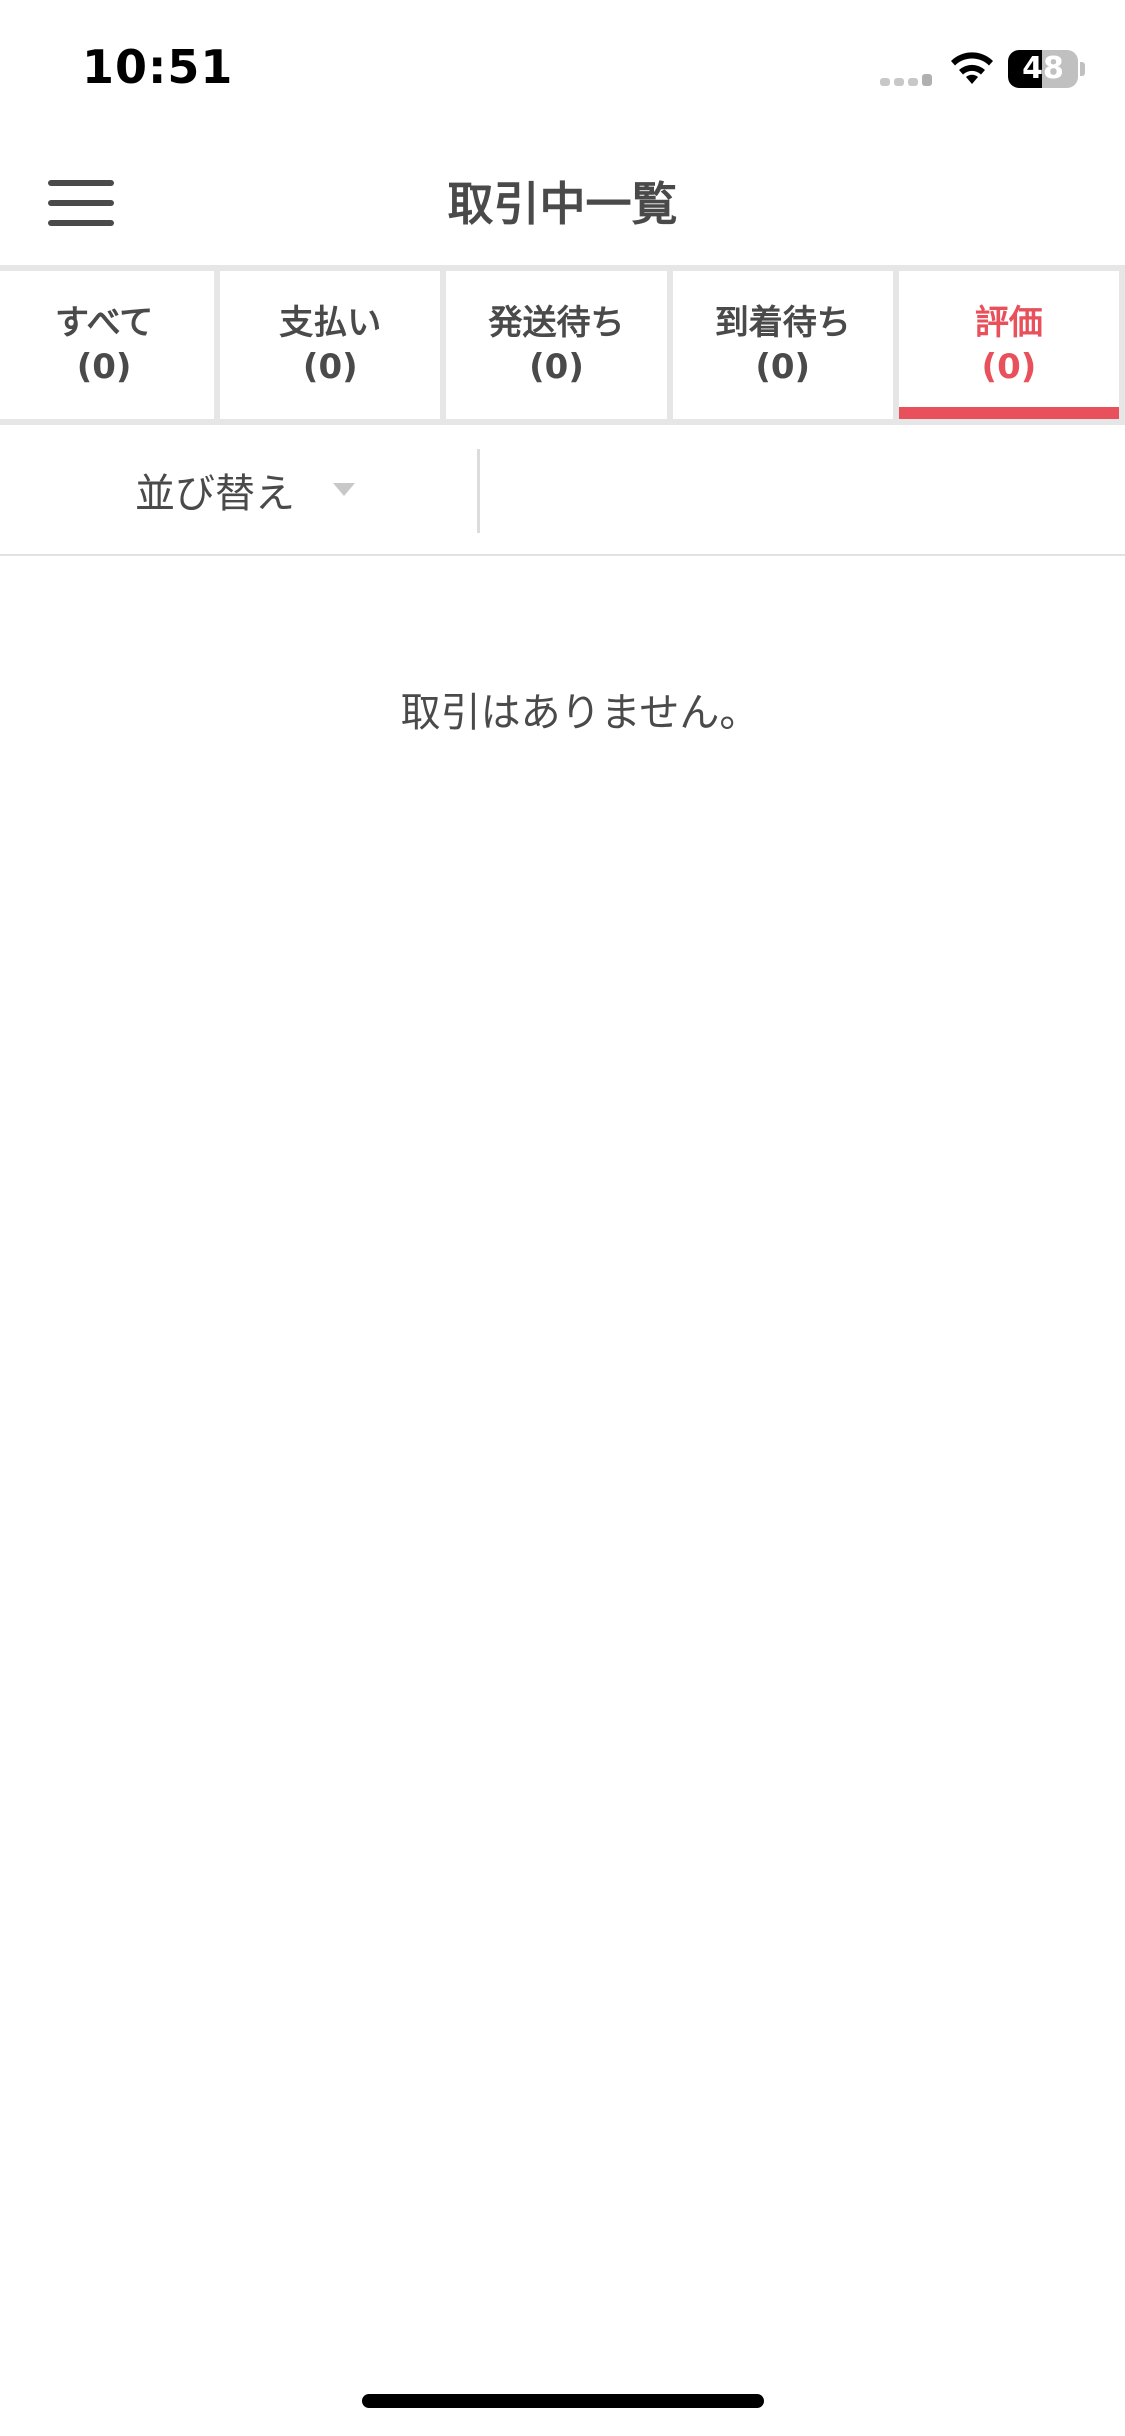 The image size is (1125, 2436). I want to click on tab-label: 評価, so click(1008, 323).